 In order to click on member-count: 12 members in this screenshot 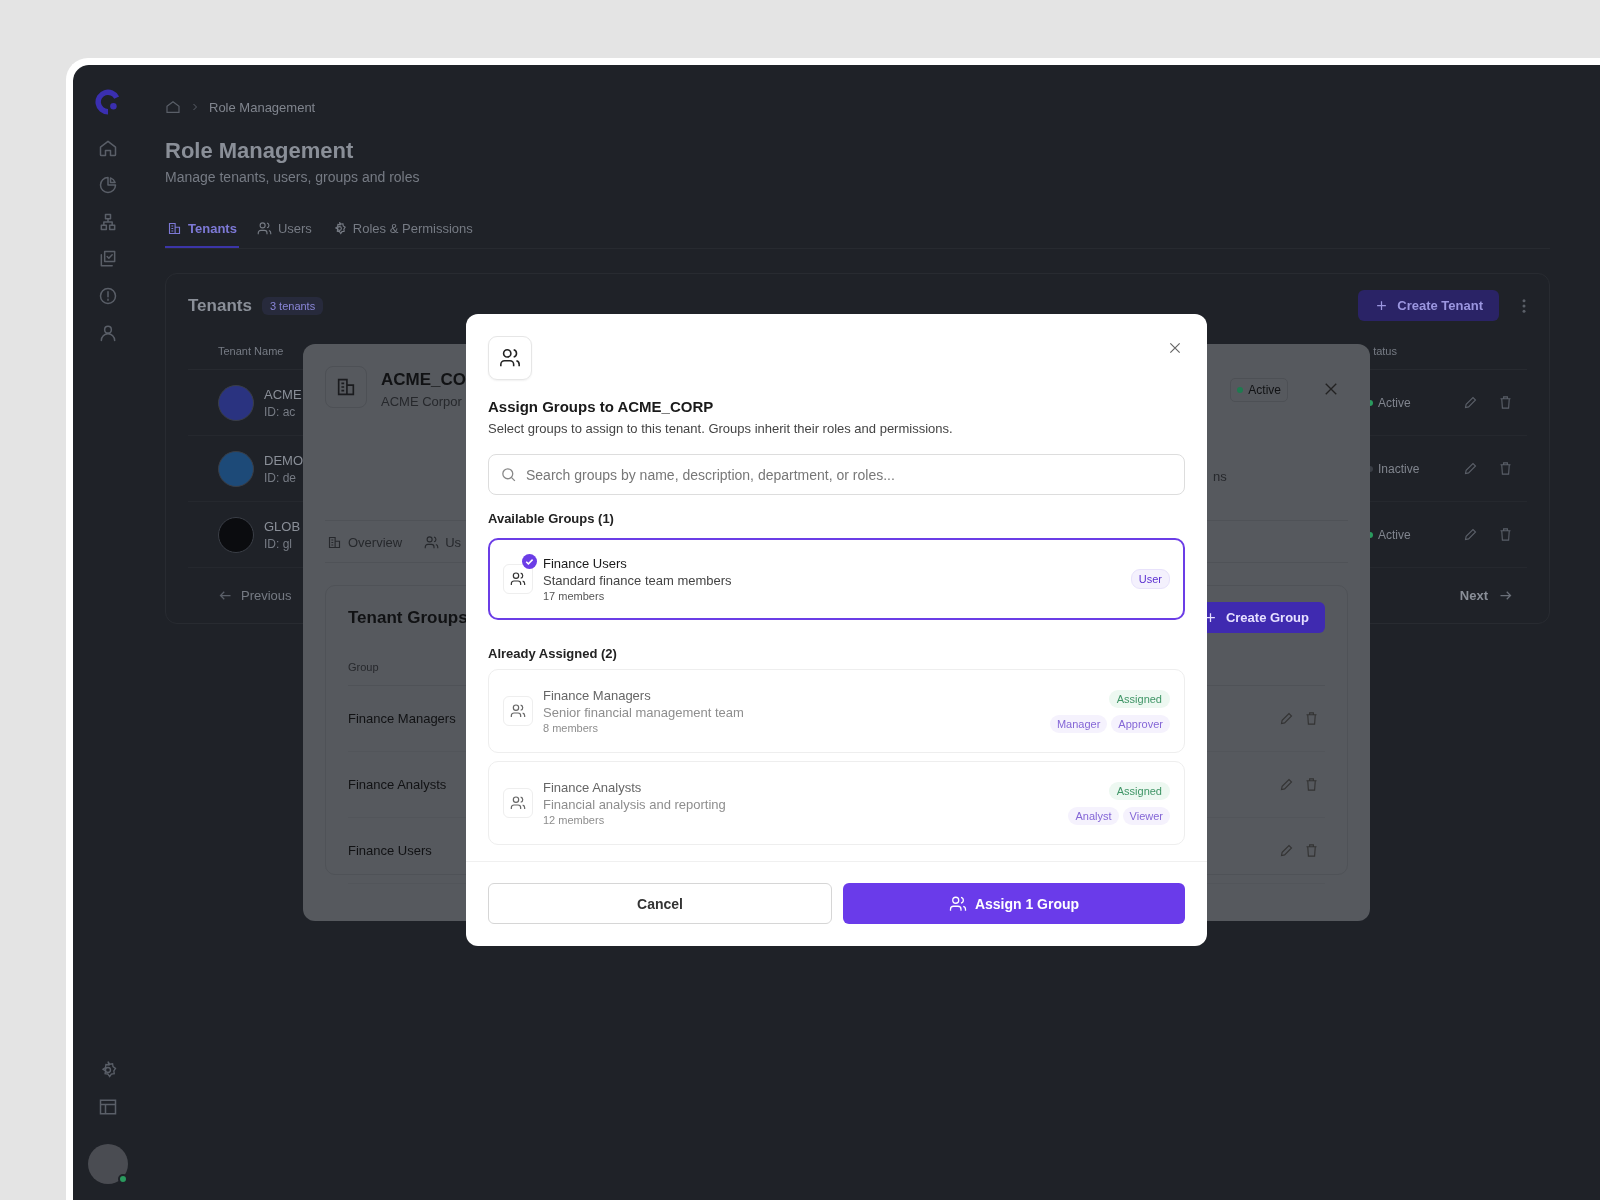, I will do `click(574, 820)`.